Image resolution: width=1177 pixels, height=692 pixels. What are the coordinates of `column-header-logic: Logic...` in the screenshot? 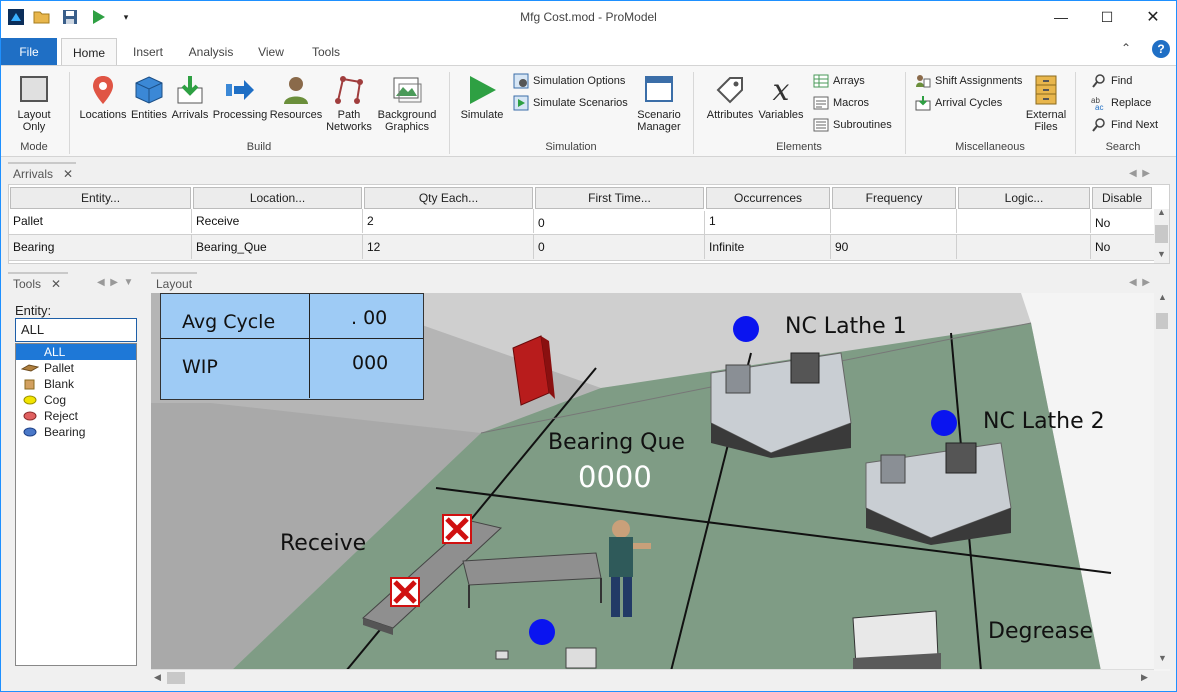 It's located at (1024, 198).